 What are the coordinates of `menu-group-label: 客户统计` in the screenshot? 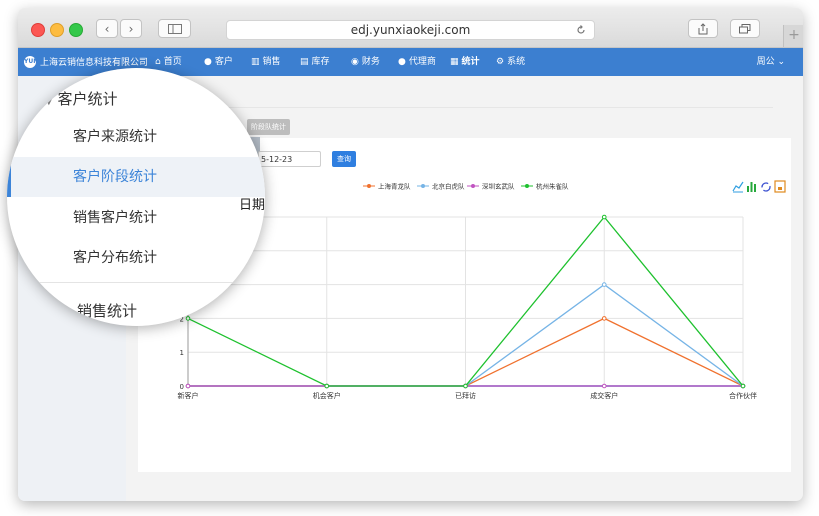 It's located at (87, 99).